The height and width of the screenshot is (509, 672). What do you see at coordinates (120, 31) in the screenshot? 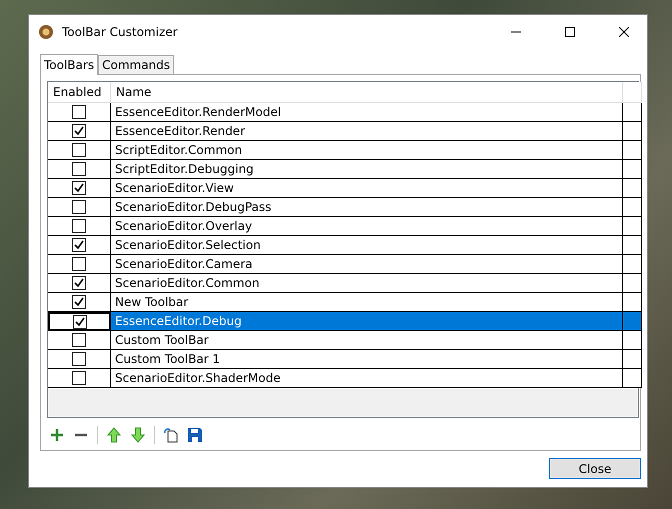
I see `window-title: ToolBar Customizer` at bounding box center [120, 31].